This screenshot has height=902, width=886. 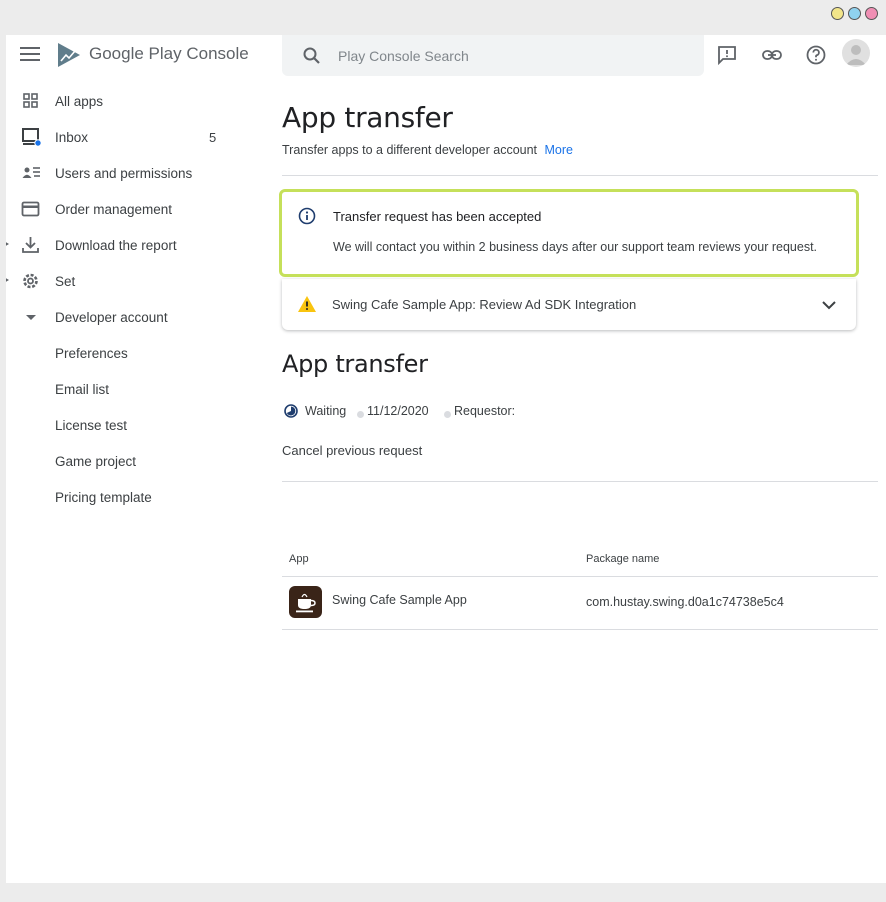 I want to click on menu-icon, so click(x=30, y=55).